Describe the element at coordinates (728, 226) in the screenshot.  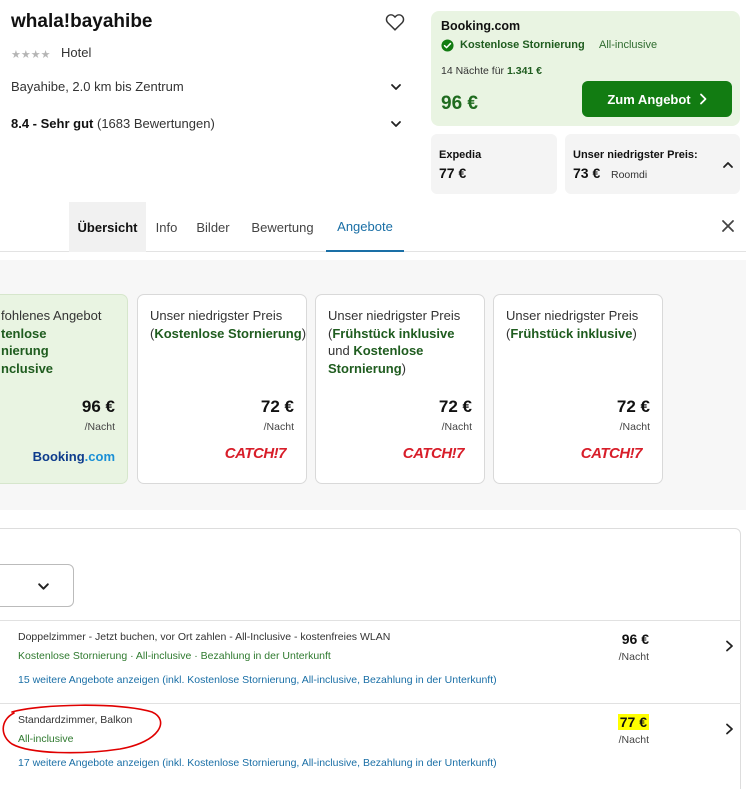
I see `close-icon` at that location.